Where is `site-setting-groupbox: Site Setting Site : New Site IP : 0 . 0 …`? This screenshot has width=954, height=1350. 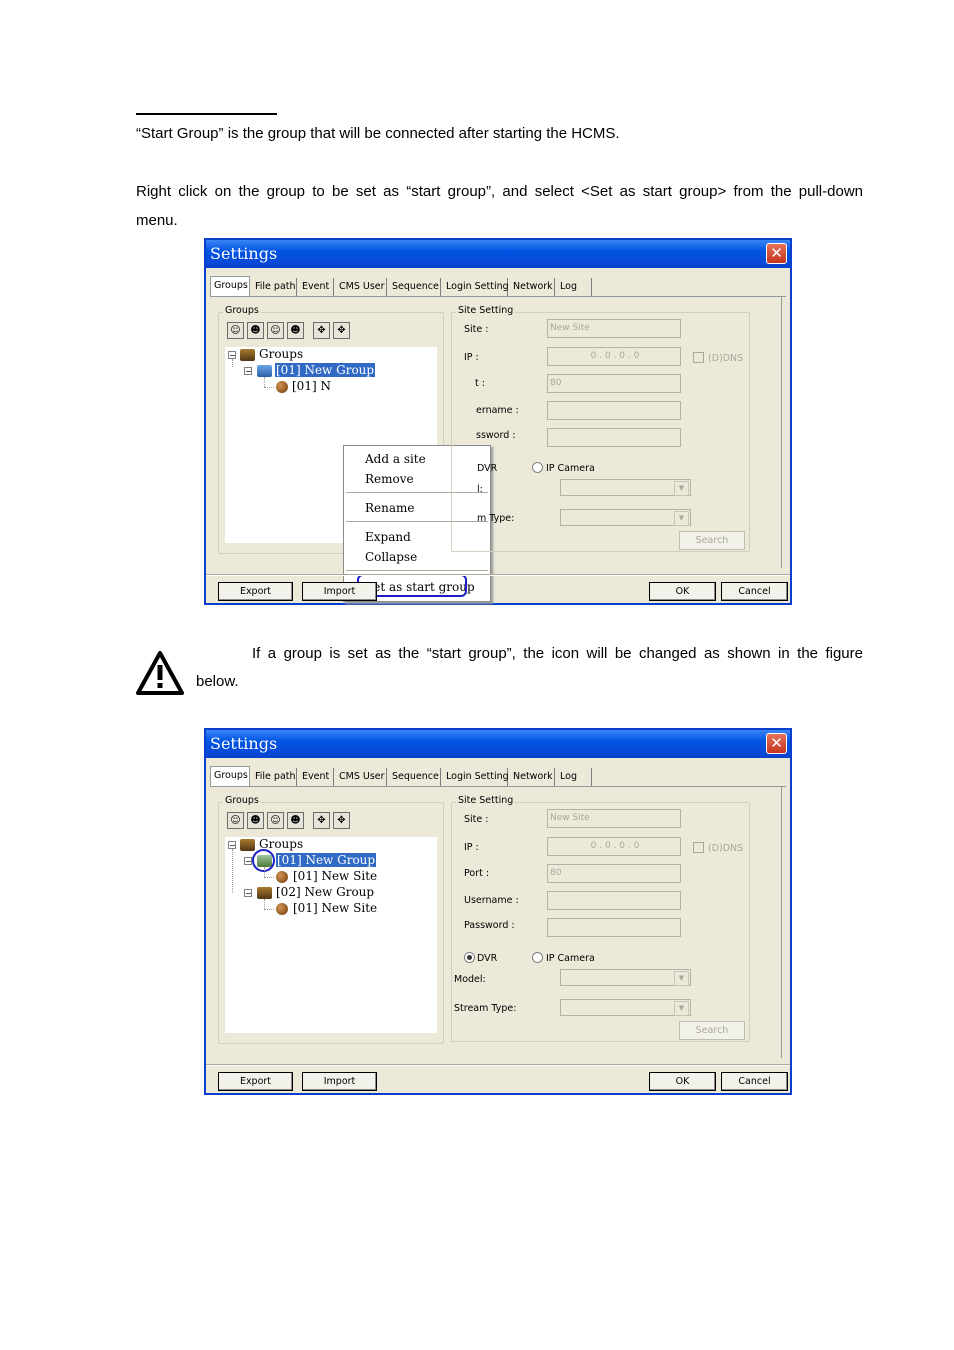
site-setting-groupbox: Site Setting Site : New Site IP : 0 . 0 … is located at coordinates (600, 918).